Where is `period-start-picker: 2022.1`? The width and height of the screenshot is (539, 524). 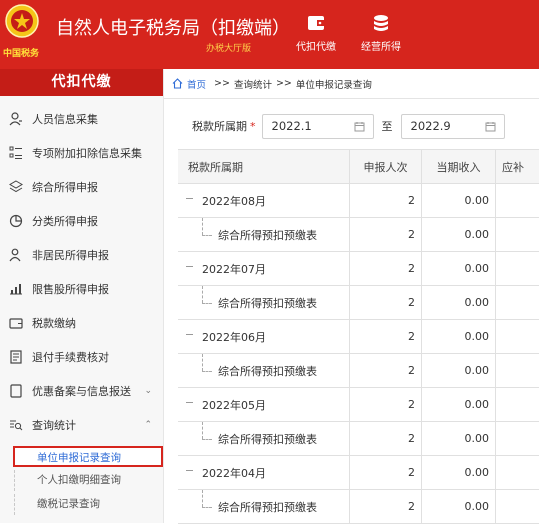 period-start-picker: 2022.1 is located at coordinates (317, 126).